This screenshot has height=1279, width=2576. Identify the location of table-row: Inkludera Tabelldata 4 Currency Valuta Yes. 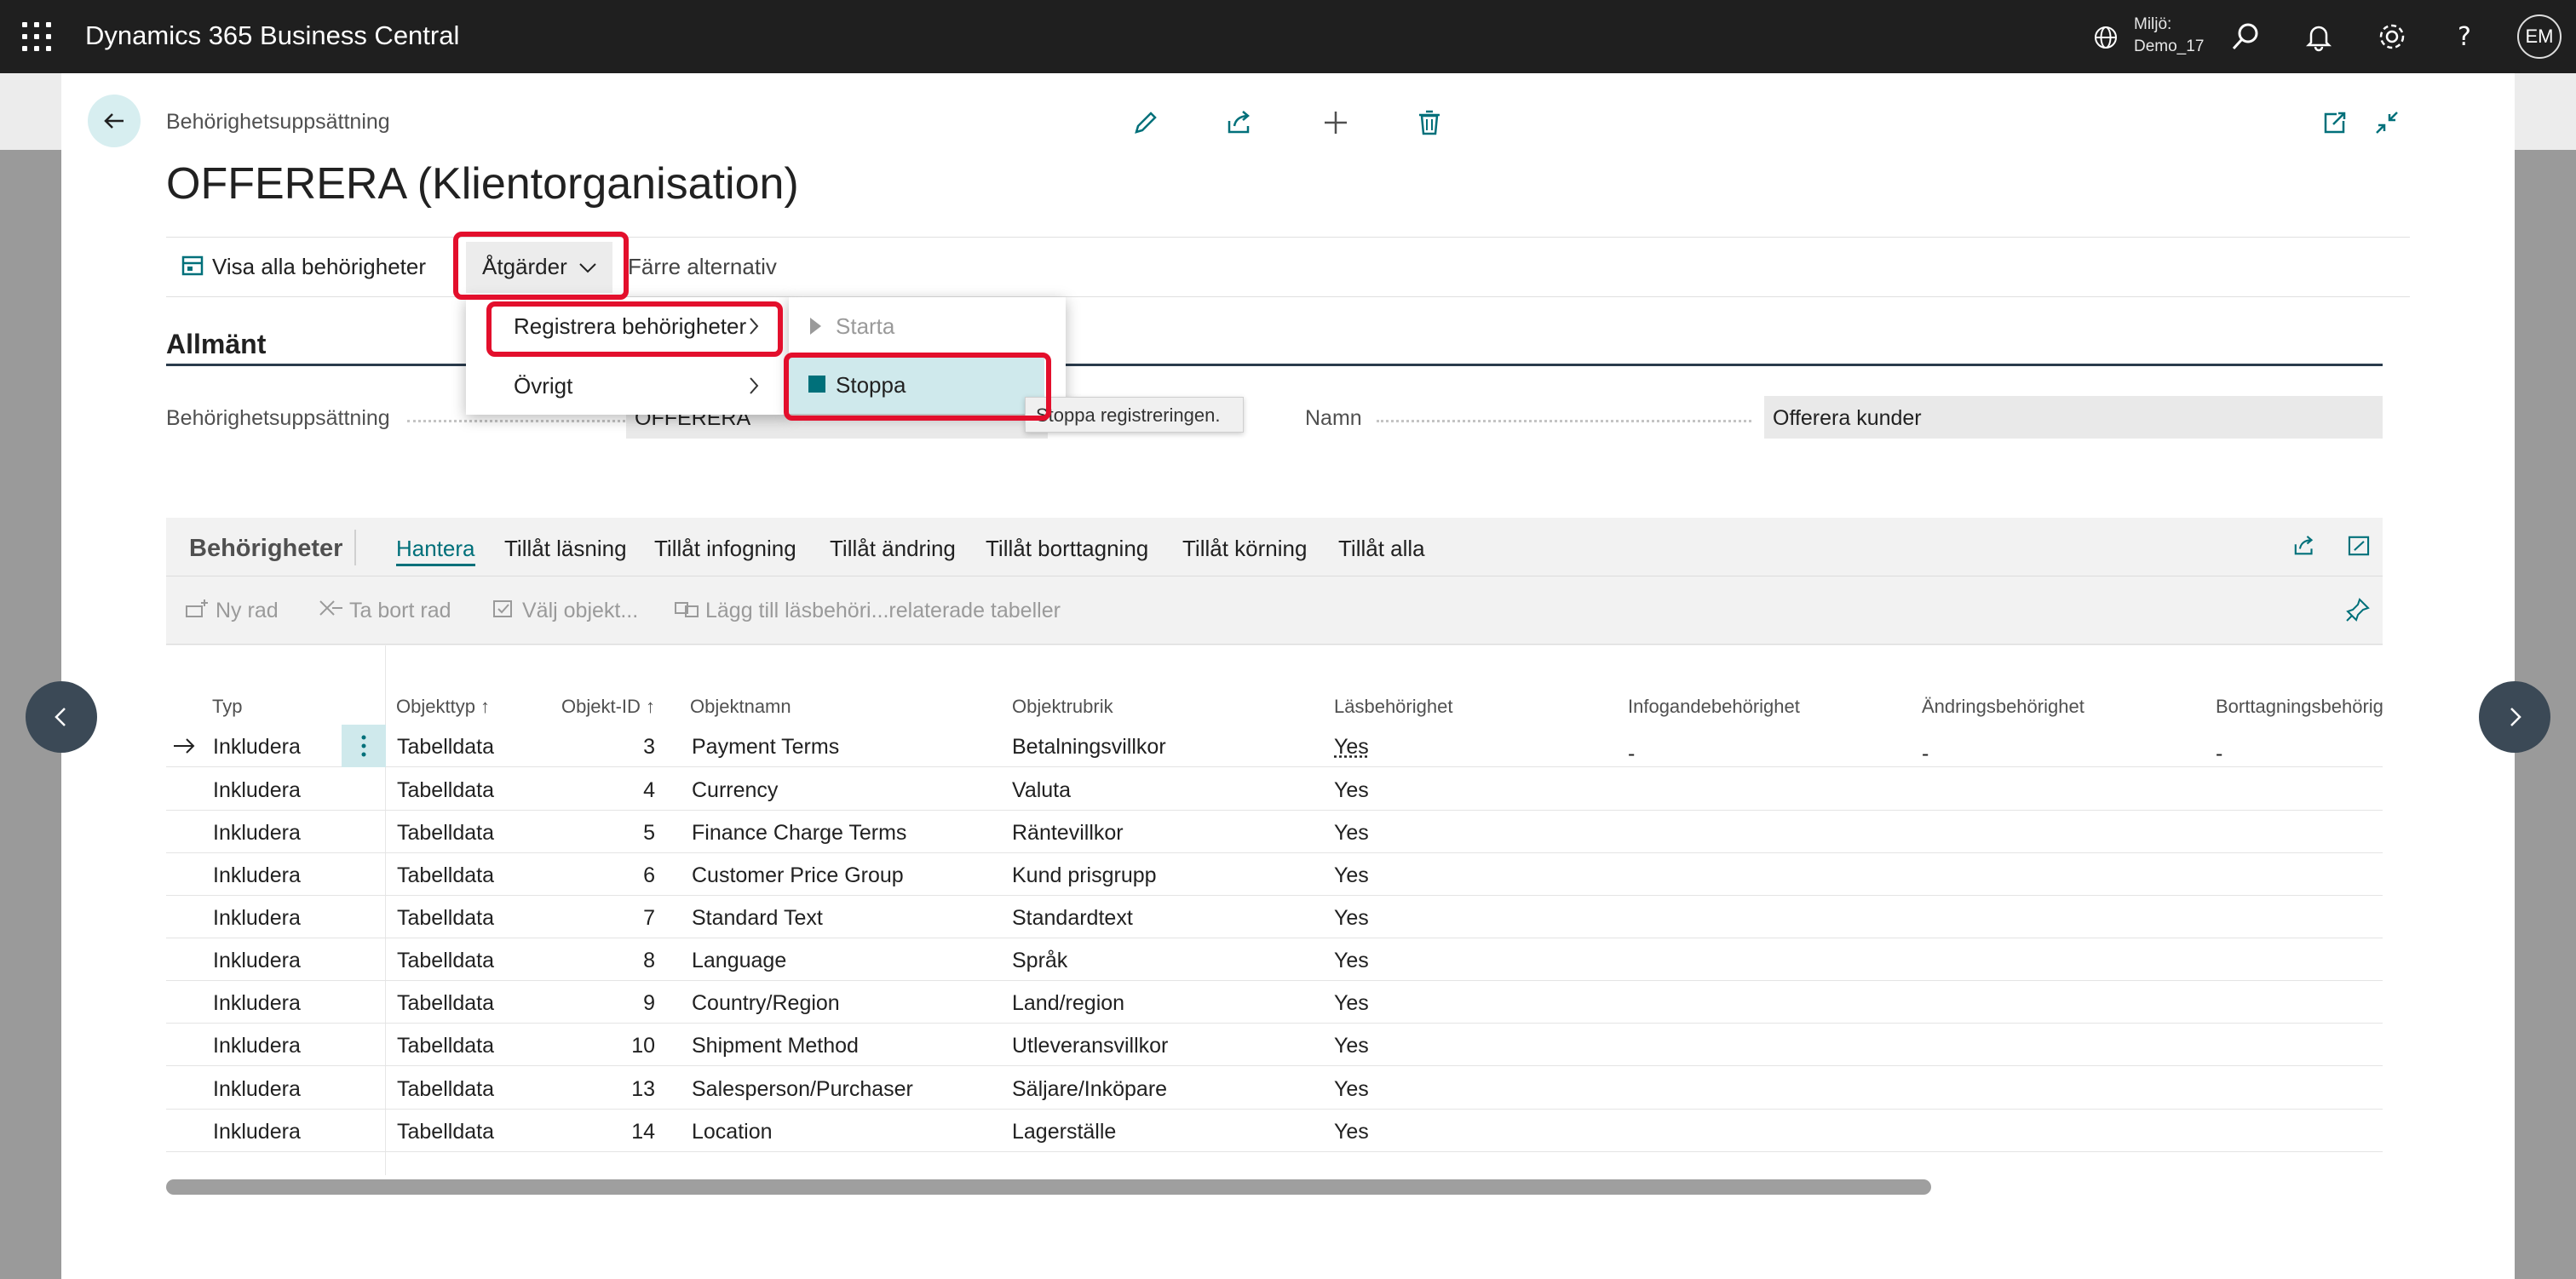
(1275, 790).